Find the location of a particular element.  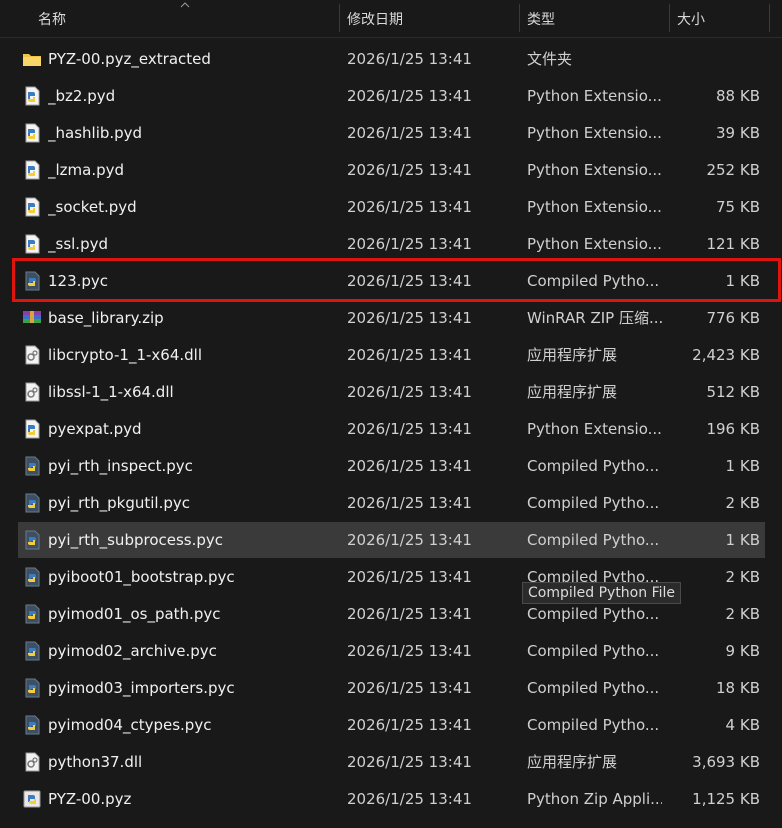

file-size: 4 KB is located at coordinates (742, 725).